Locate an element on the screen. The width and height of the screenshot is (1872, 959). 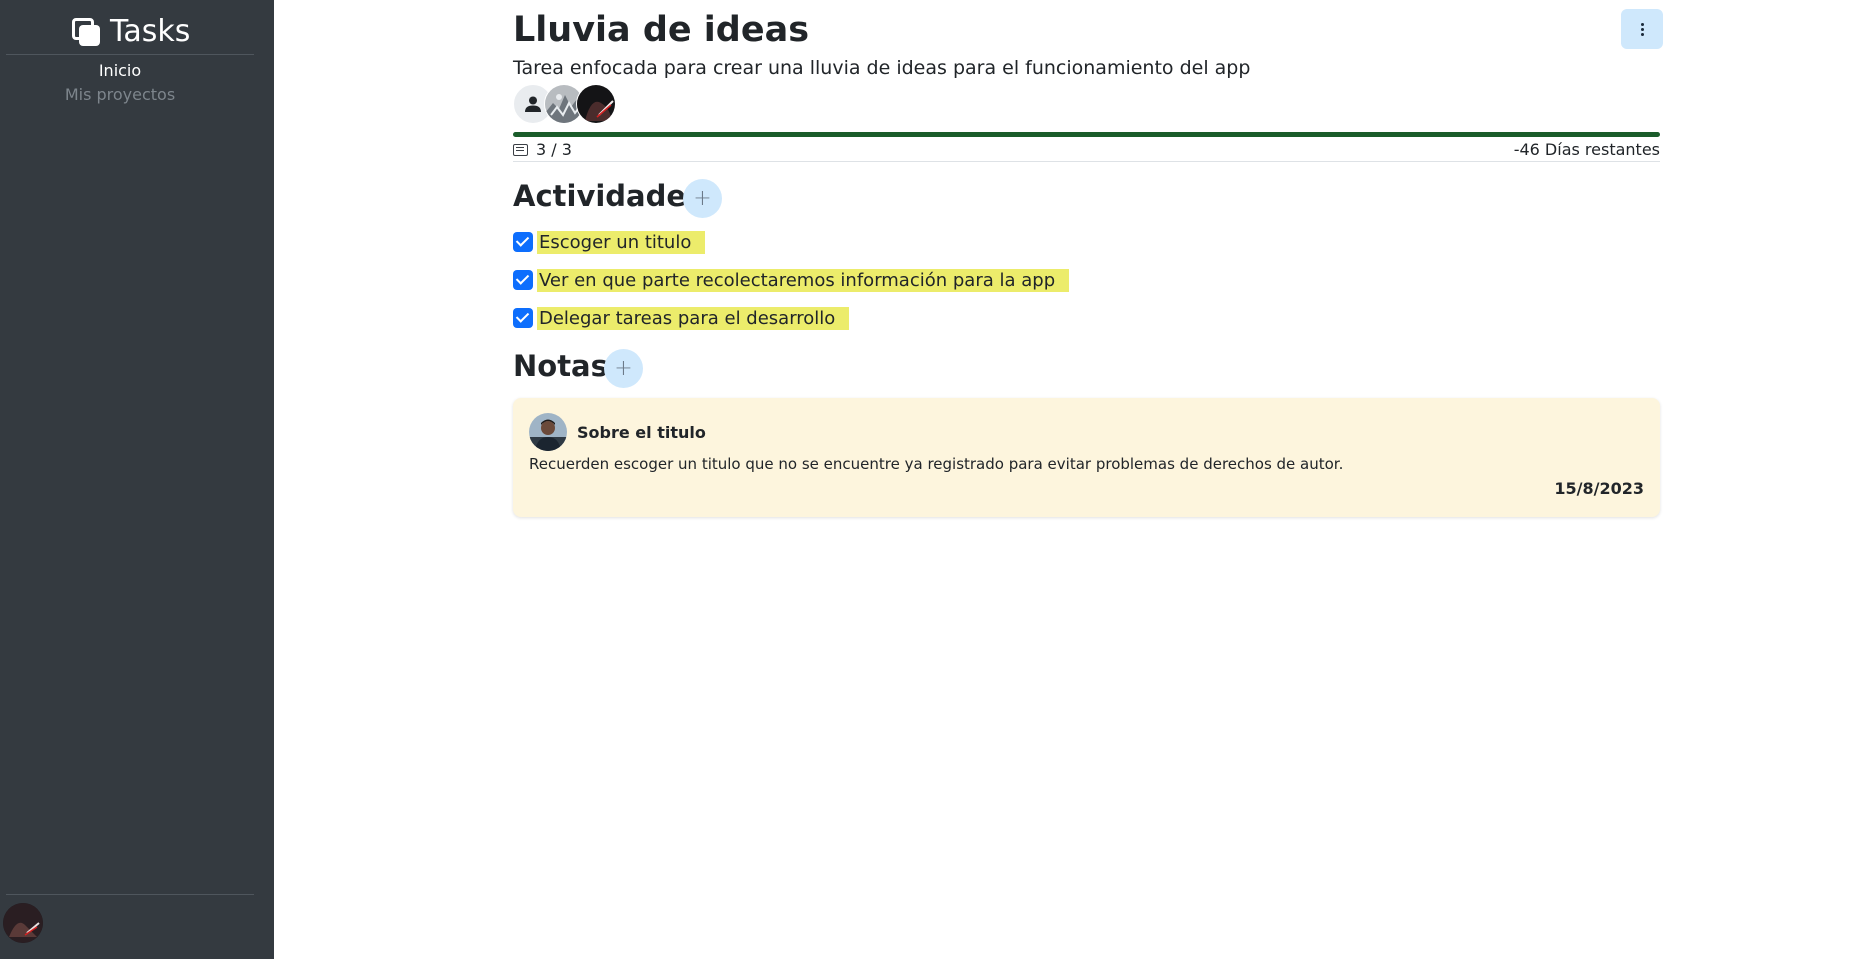
activities-heading: Actividades is located at coordinates (608, 196).